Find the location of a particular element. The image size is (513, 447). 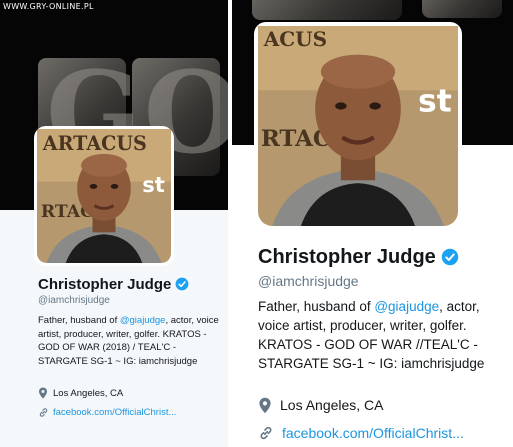

poster-text: ACUS is located at coordinates (295, 39).